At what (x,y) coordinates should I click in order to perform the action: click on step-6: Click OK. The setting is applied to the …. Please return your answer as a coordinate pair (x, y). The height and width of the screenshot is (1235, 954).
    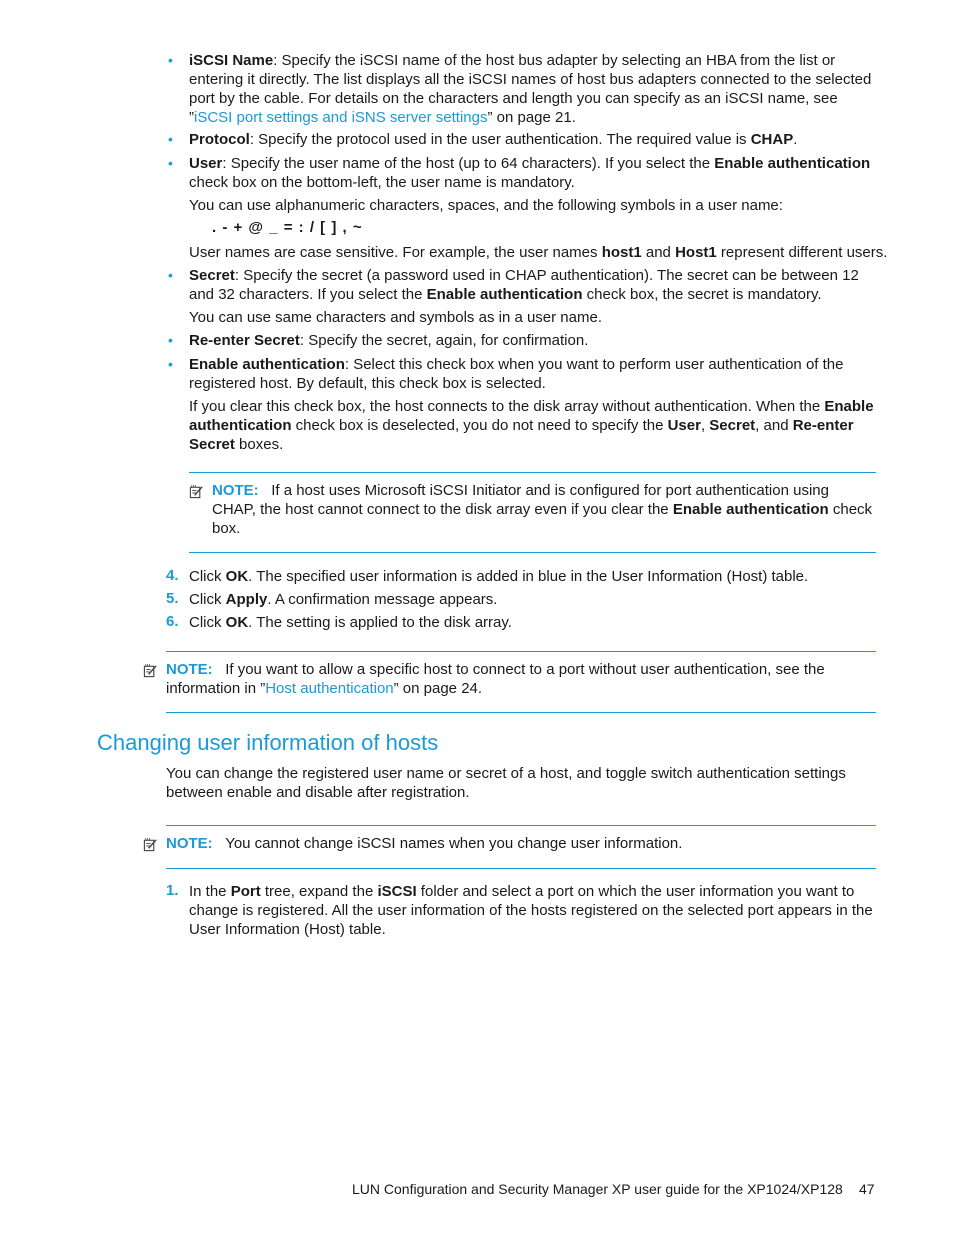
    Looking at the image, I should click on (350, 622).